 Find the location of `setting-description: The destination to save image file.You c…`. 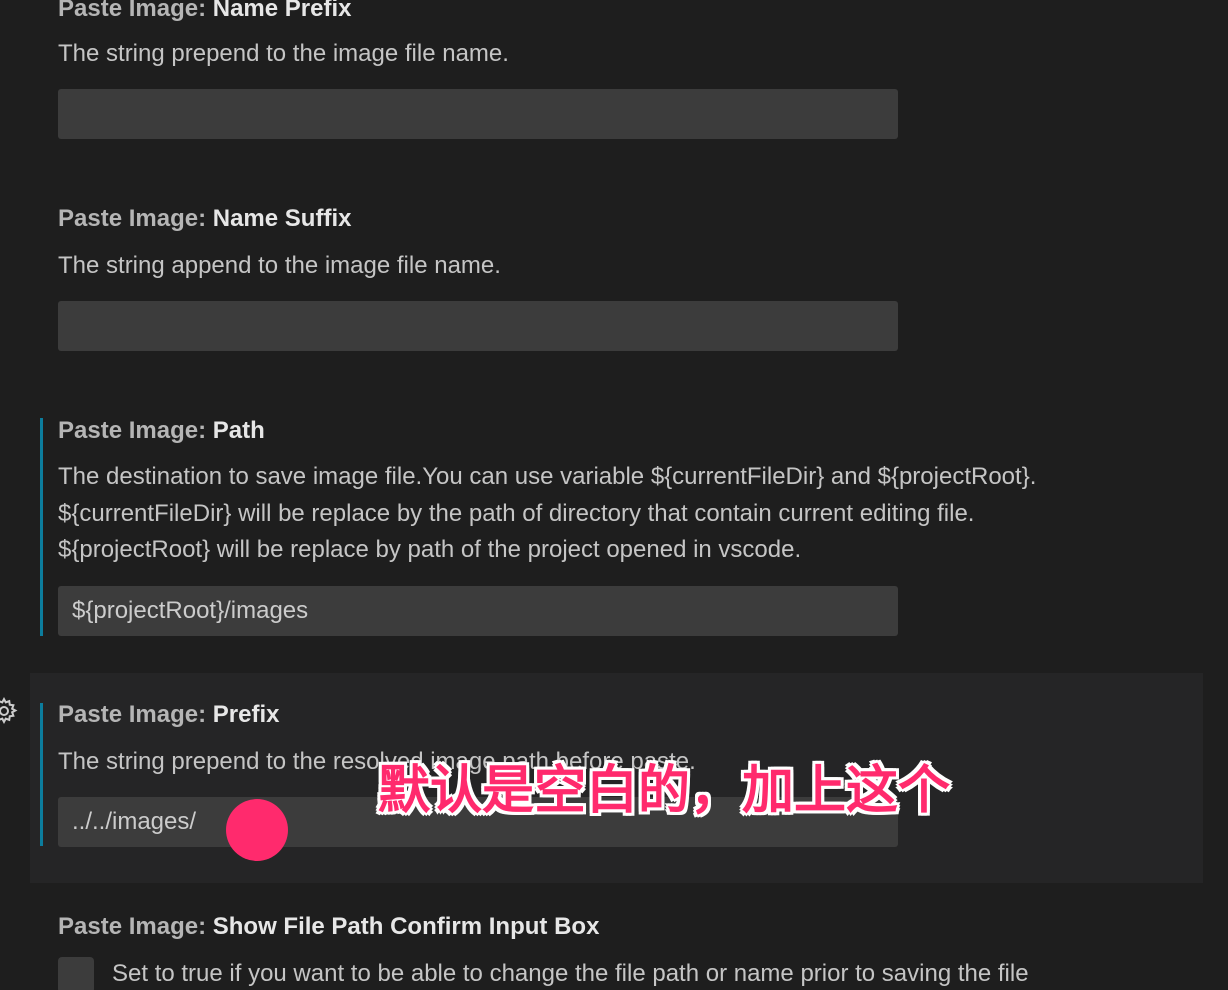

setting-description: The destination to save image file.You c… is located at coordinates (547, 514).